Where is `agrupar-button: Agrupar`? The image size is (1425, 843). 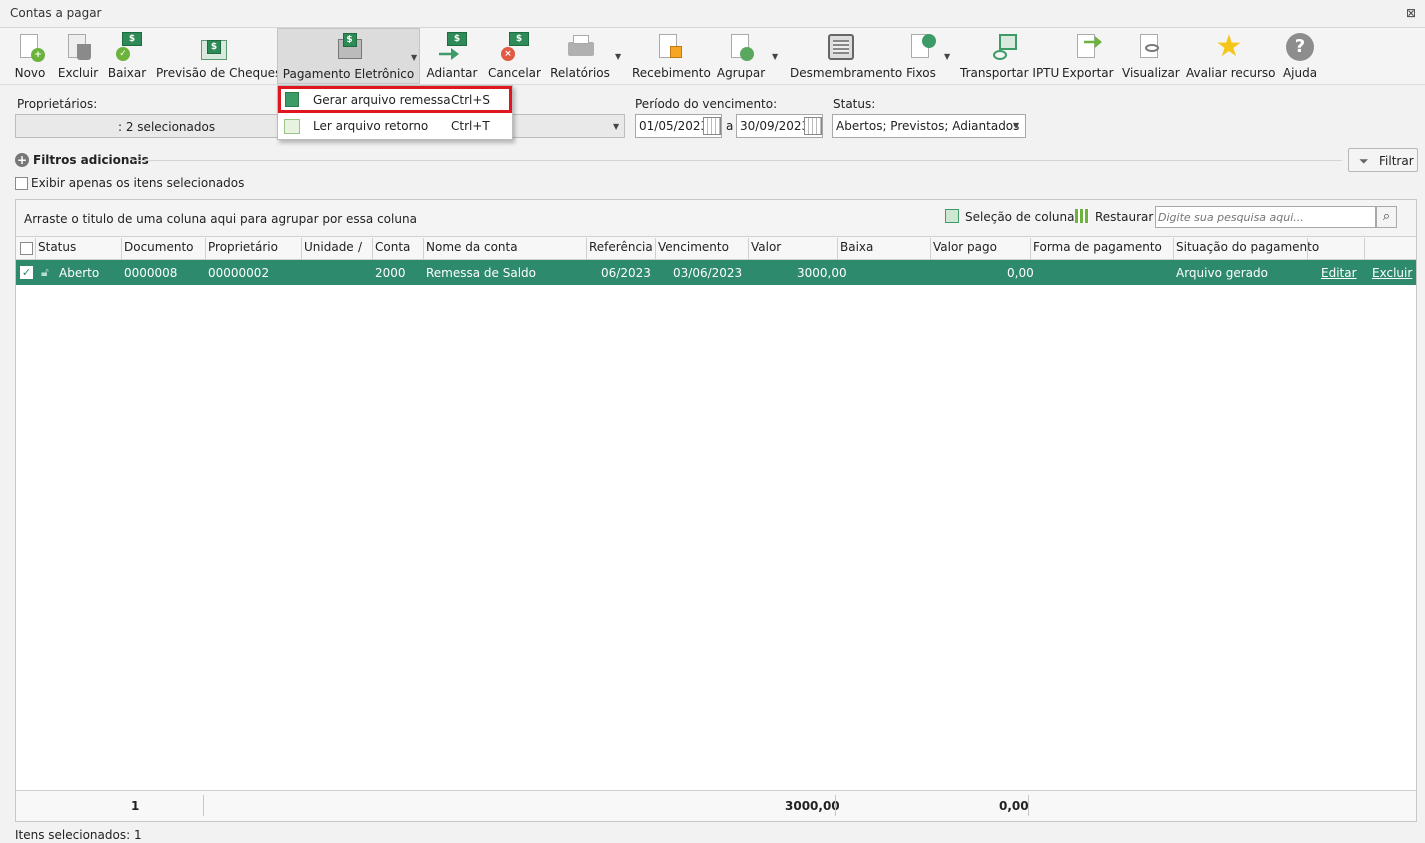
agrupar-button: Agrupar is located at coordinates (741, 56).